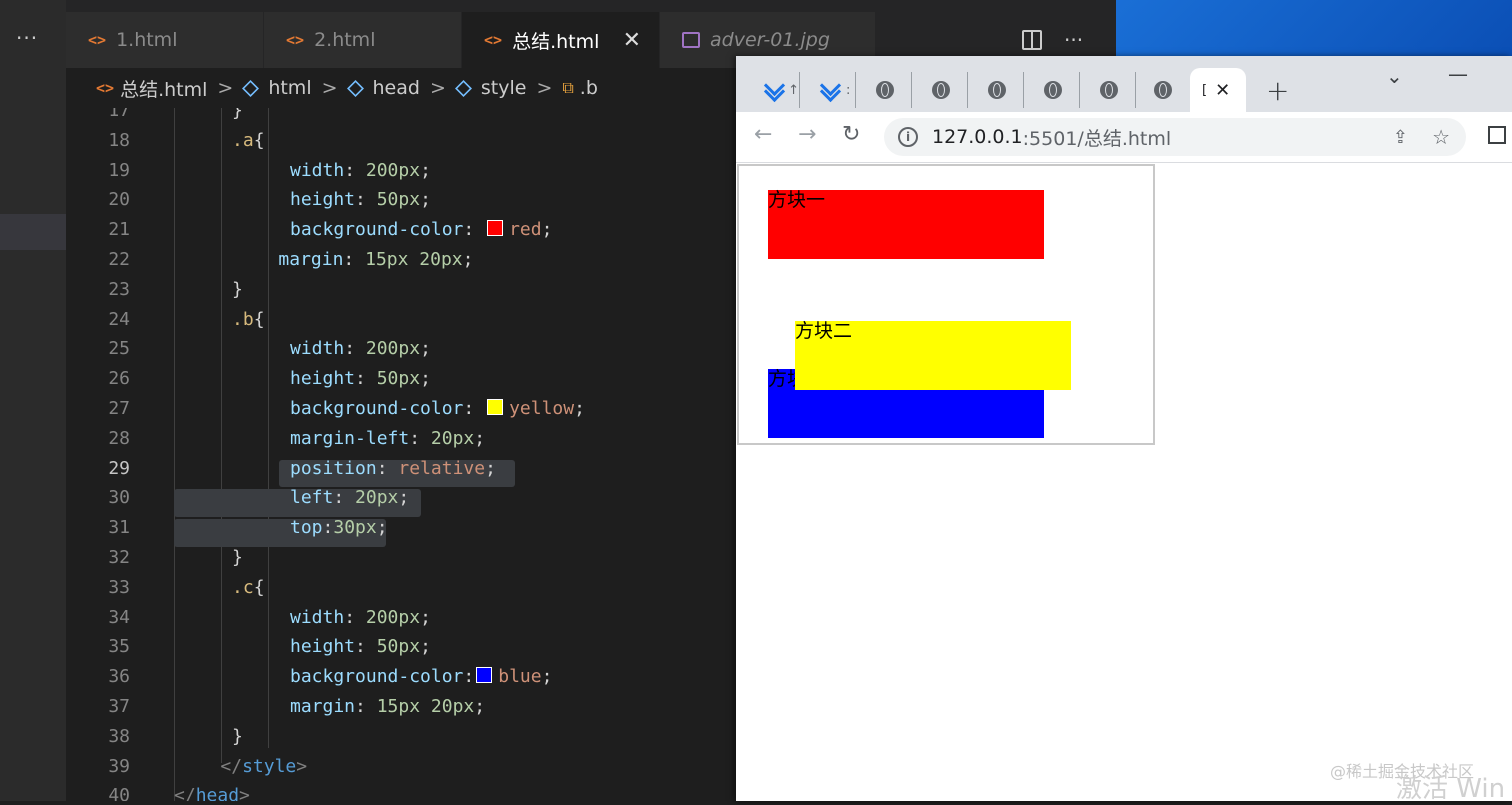 Image resolution: width=1512 pixels, height=805 pixels. What do you see at coordinates (851, 134) in the screenshot?
I see `reload-button: ↻` at bounding box center [851, 134].